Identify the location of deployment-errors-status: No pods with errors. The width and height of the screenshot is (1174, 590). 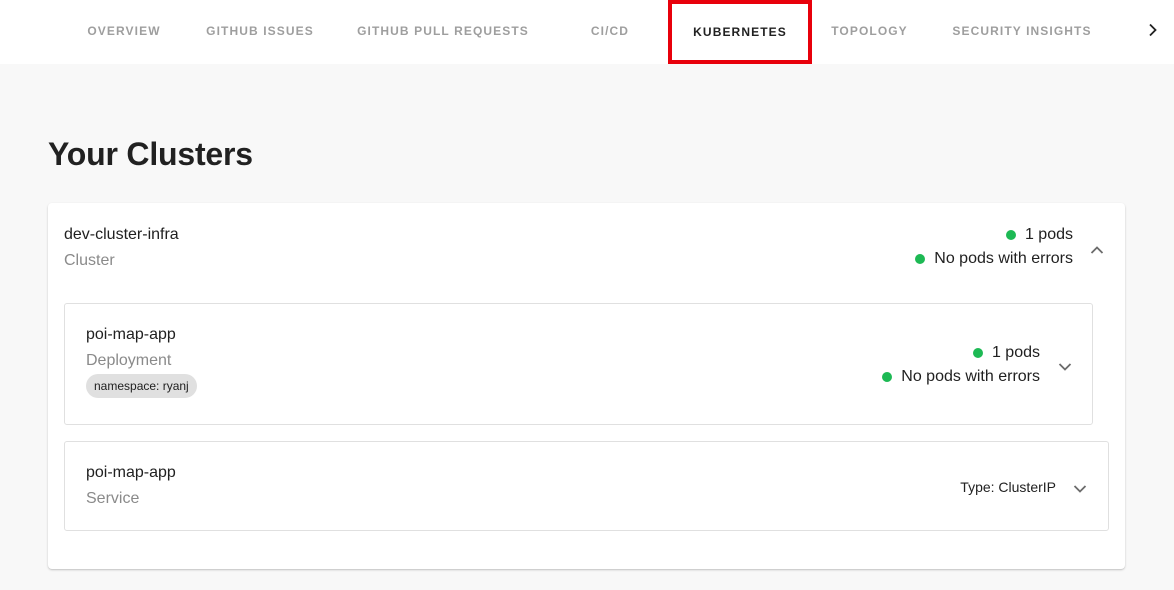
(961, 377).